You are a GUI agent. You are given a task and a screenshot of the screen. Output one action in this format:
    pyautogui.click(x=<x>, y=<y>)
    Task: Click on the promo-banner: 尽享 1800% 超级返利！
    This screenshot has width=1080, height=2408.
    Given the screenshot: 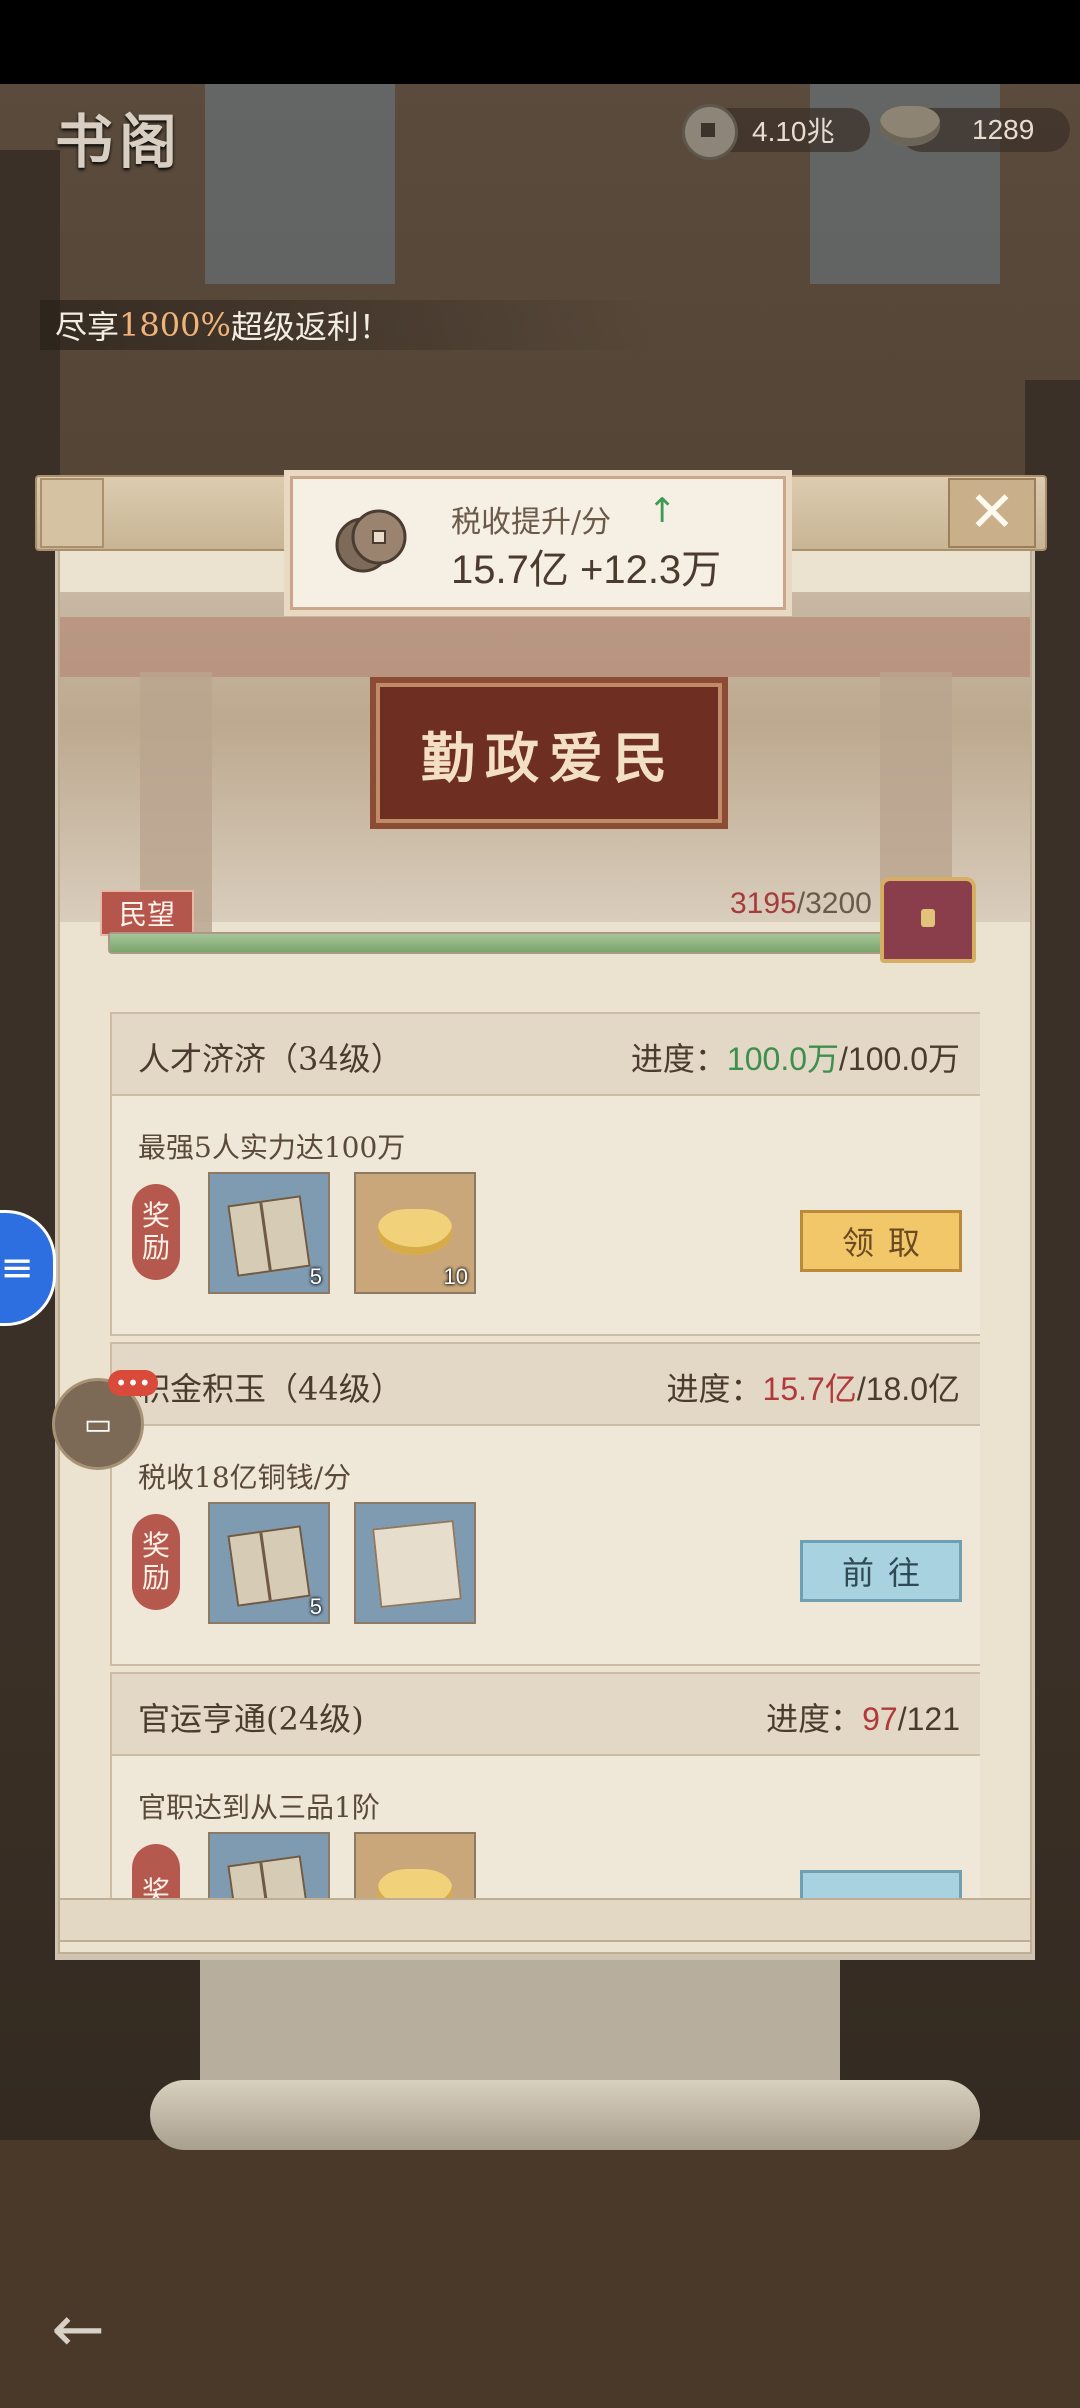 What is the action you would take?
    pyautogui.click(x=347, y=325)
    